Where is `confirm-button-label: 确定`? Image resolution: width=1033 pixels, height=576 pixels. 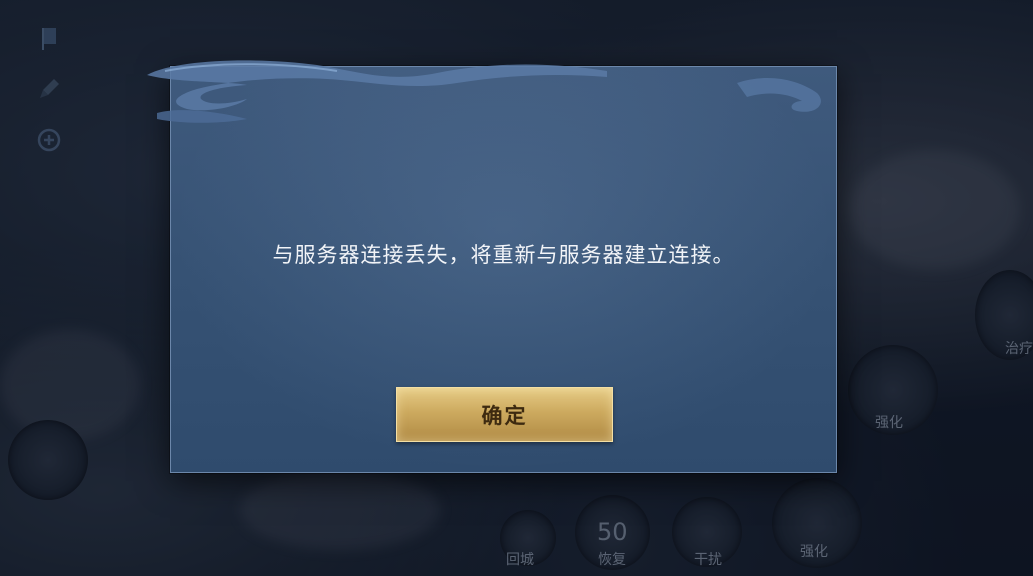 confirm-button-label: 确定 is located at coordinates (504, 415).